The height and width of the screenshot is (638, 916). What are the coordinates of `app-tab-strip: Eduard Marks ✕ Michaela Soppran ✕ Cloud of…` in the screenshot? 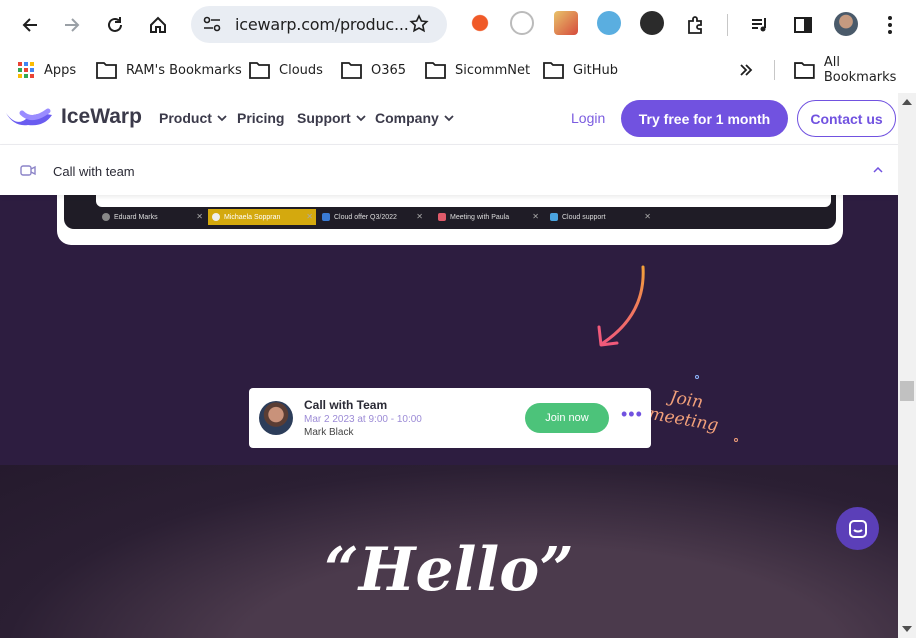 It's located at (393, 217).